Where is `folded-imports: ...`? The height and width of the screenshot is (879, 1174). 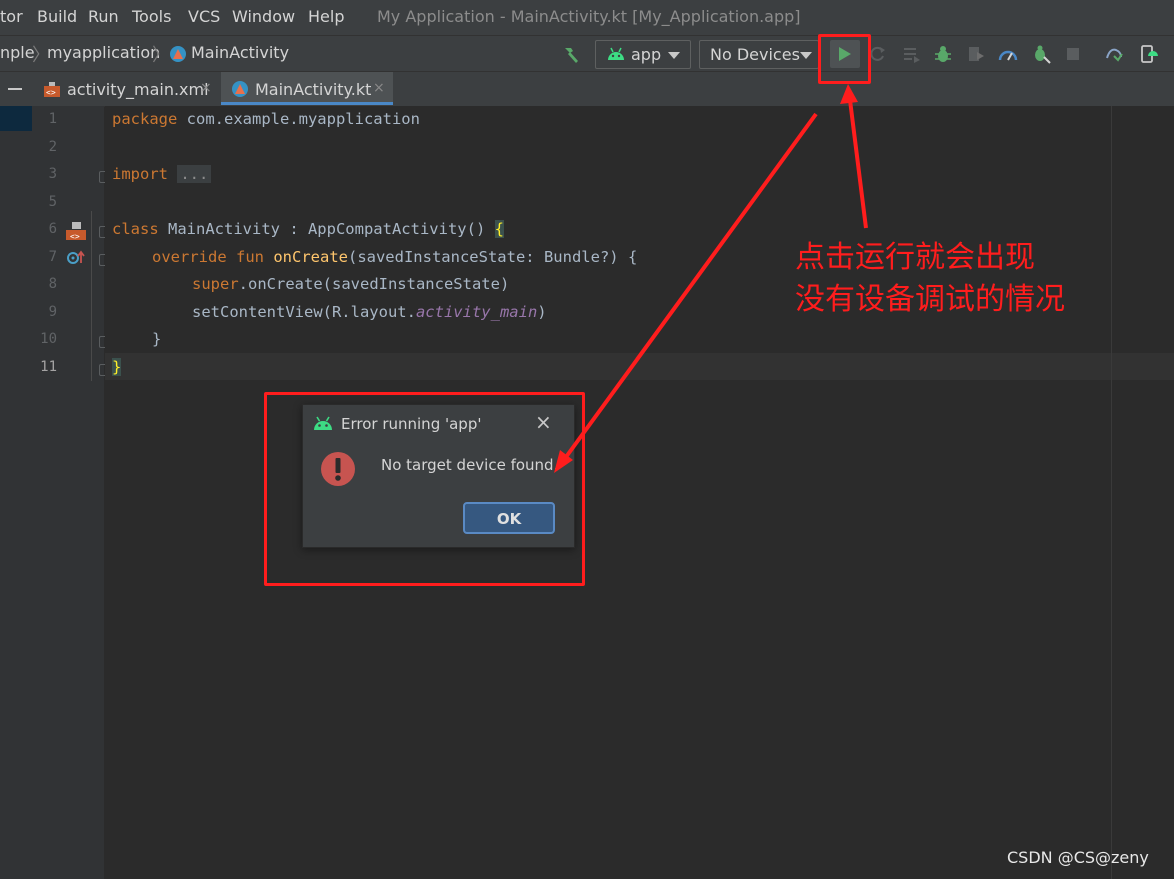
folded-imports: ... is located at coordinates (194, 174).